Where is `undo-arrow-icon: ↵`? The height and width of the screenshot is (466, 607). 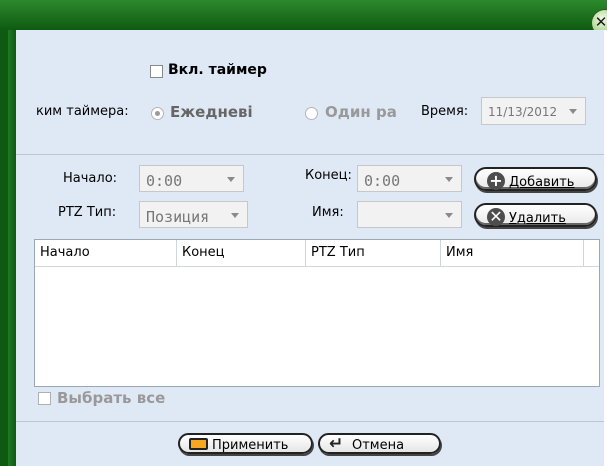 undo-arrow-icon: ↵ is located at coordinates (336, 444).